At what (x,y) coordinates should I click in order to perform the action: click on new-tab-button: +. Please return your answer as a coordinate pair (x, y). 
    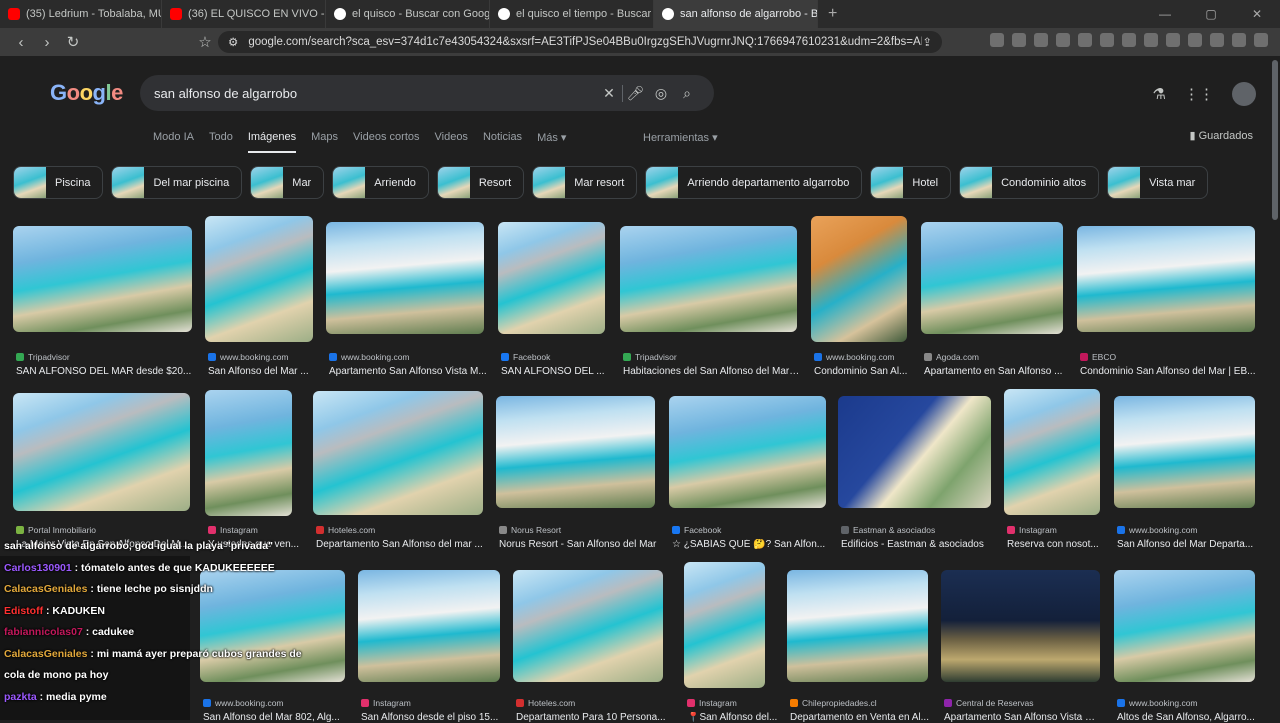
    Looking at the image, I should click on (832, 14).